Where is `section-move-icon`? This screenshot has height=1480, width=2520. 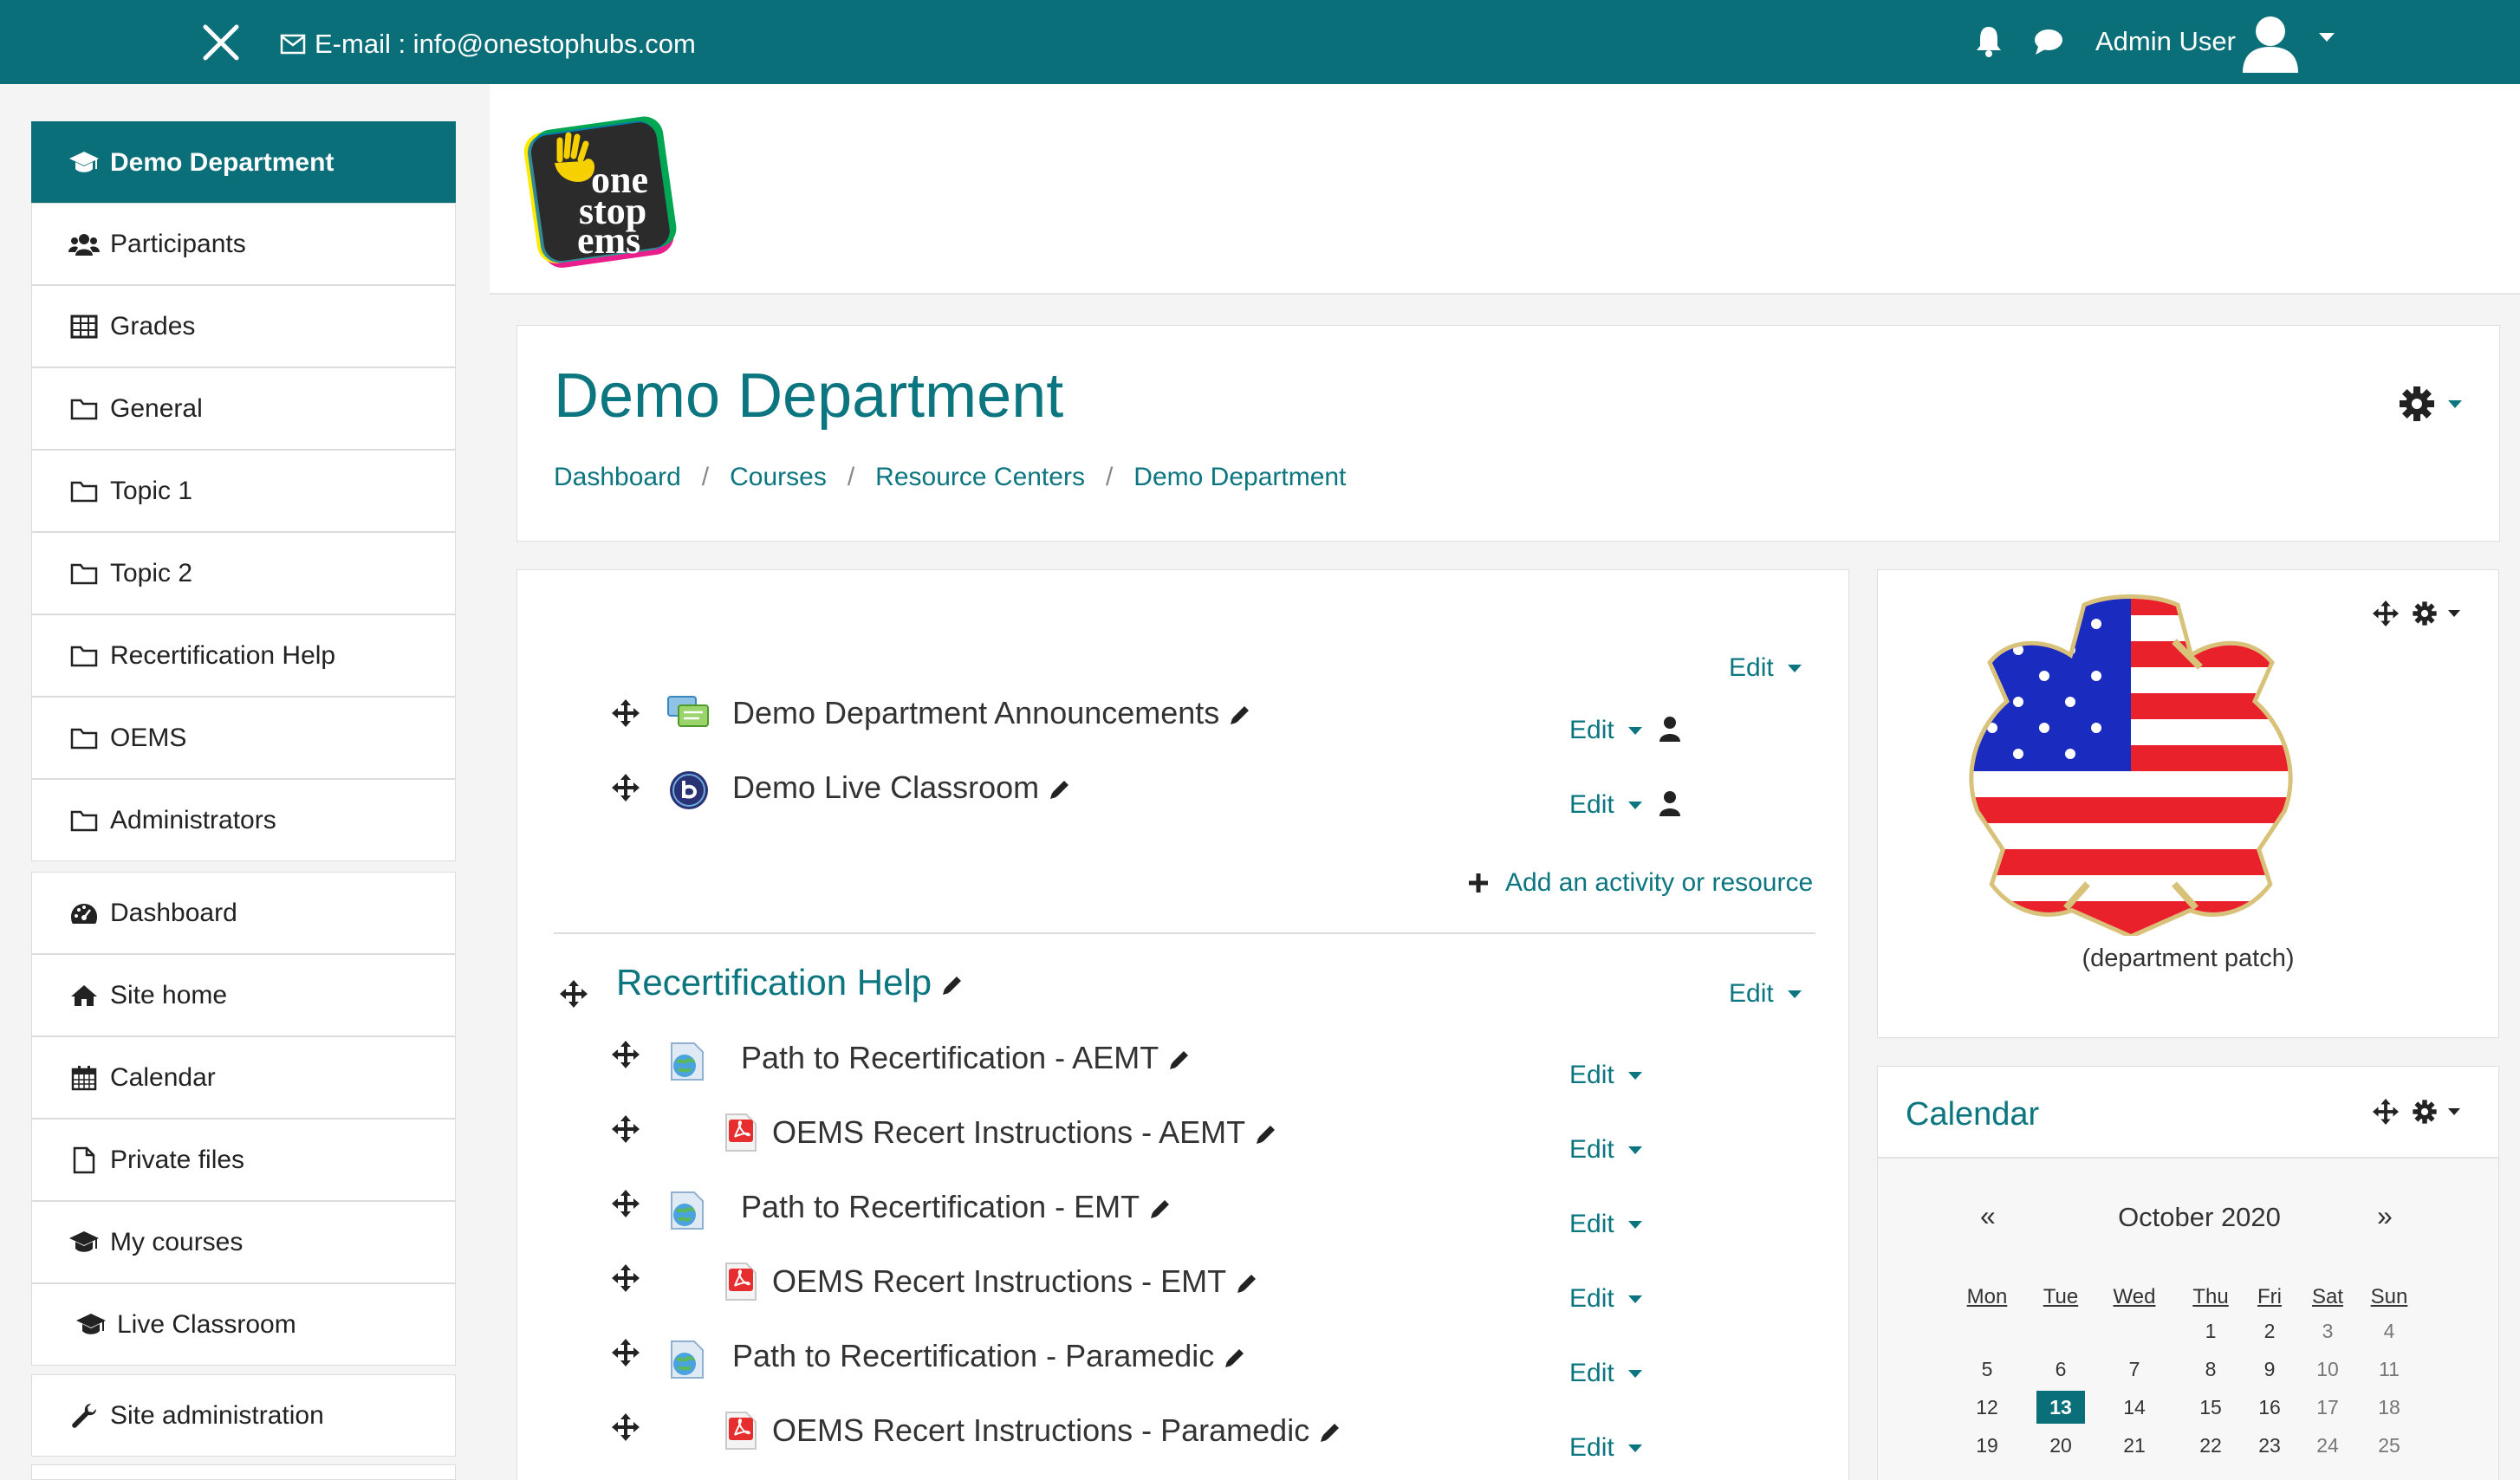
section-move-icon is located at coordinates (573, 994).